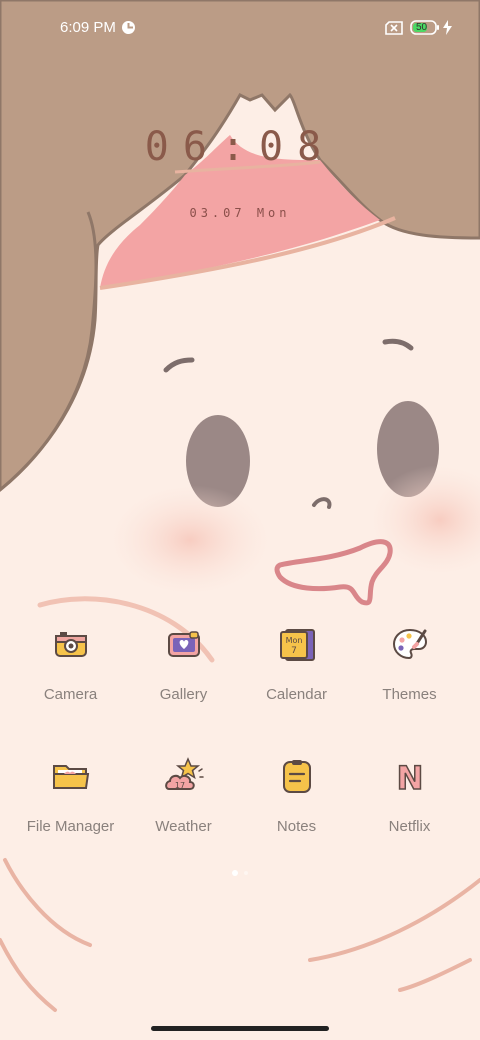  I want to click on app-label: Camera, so click(70, 694).